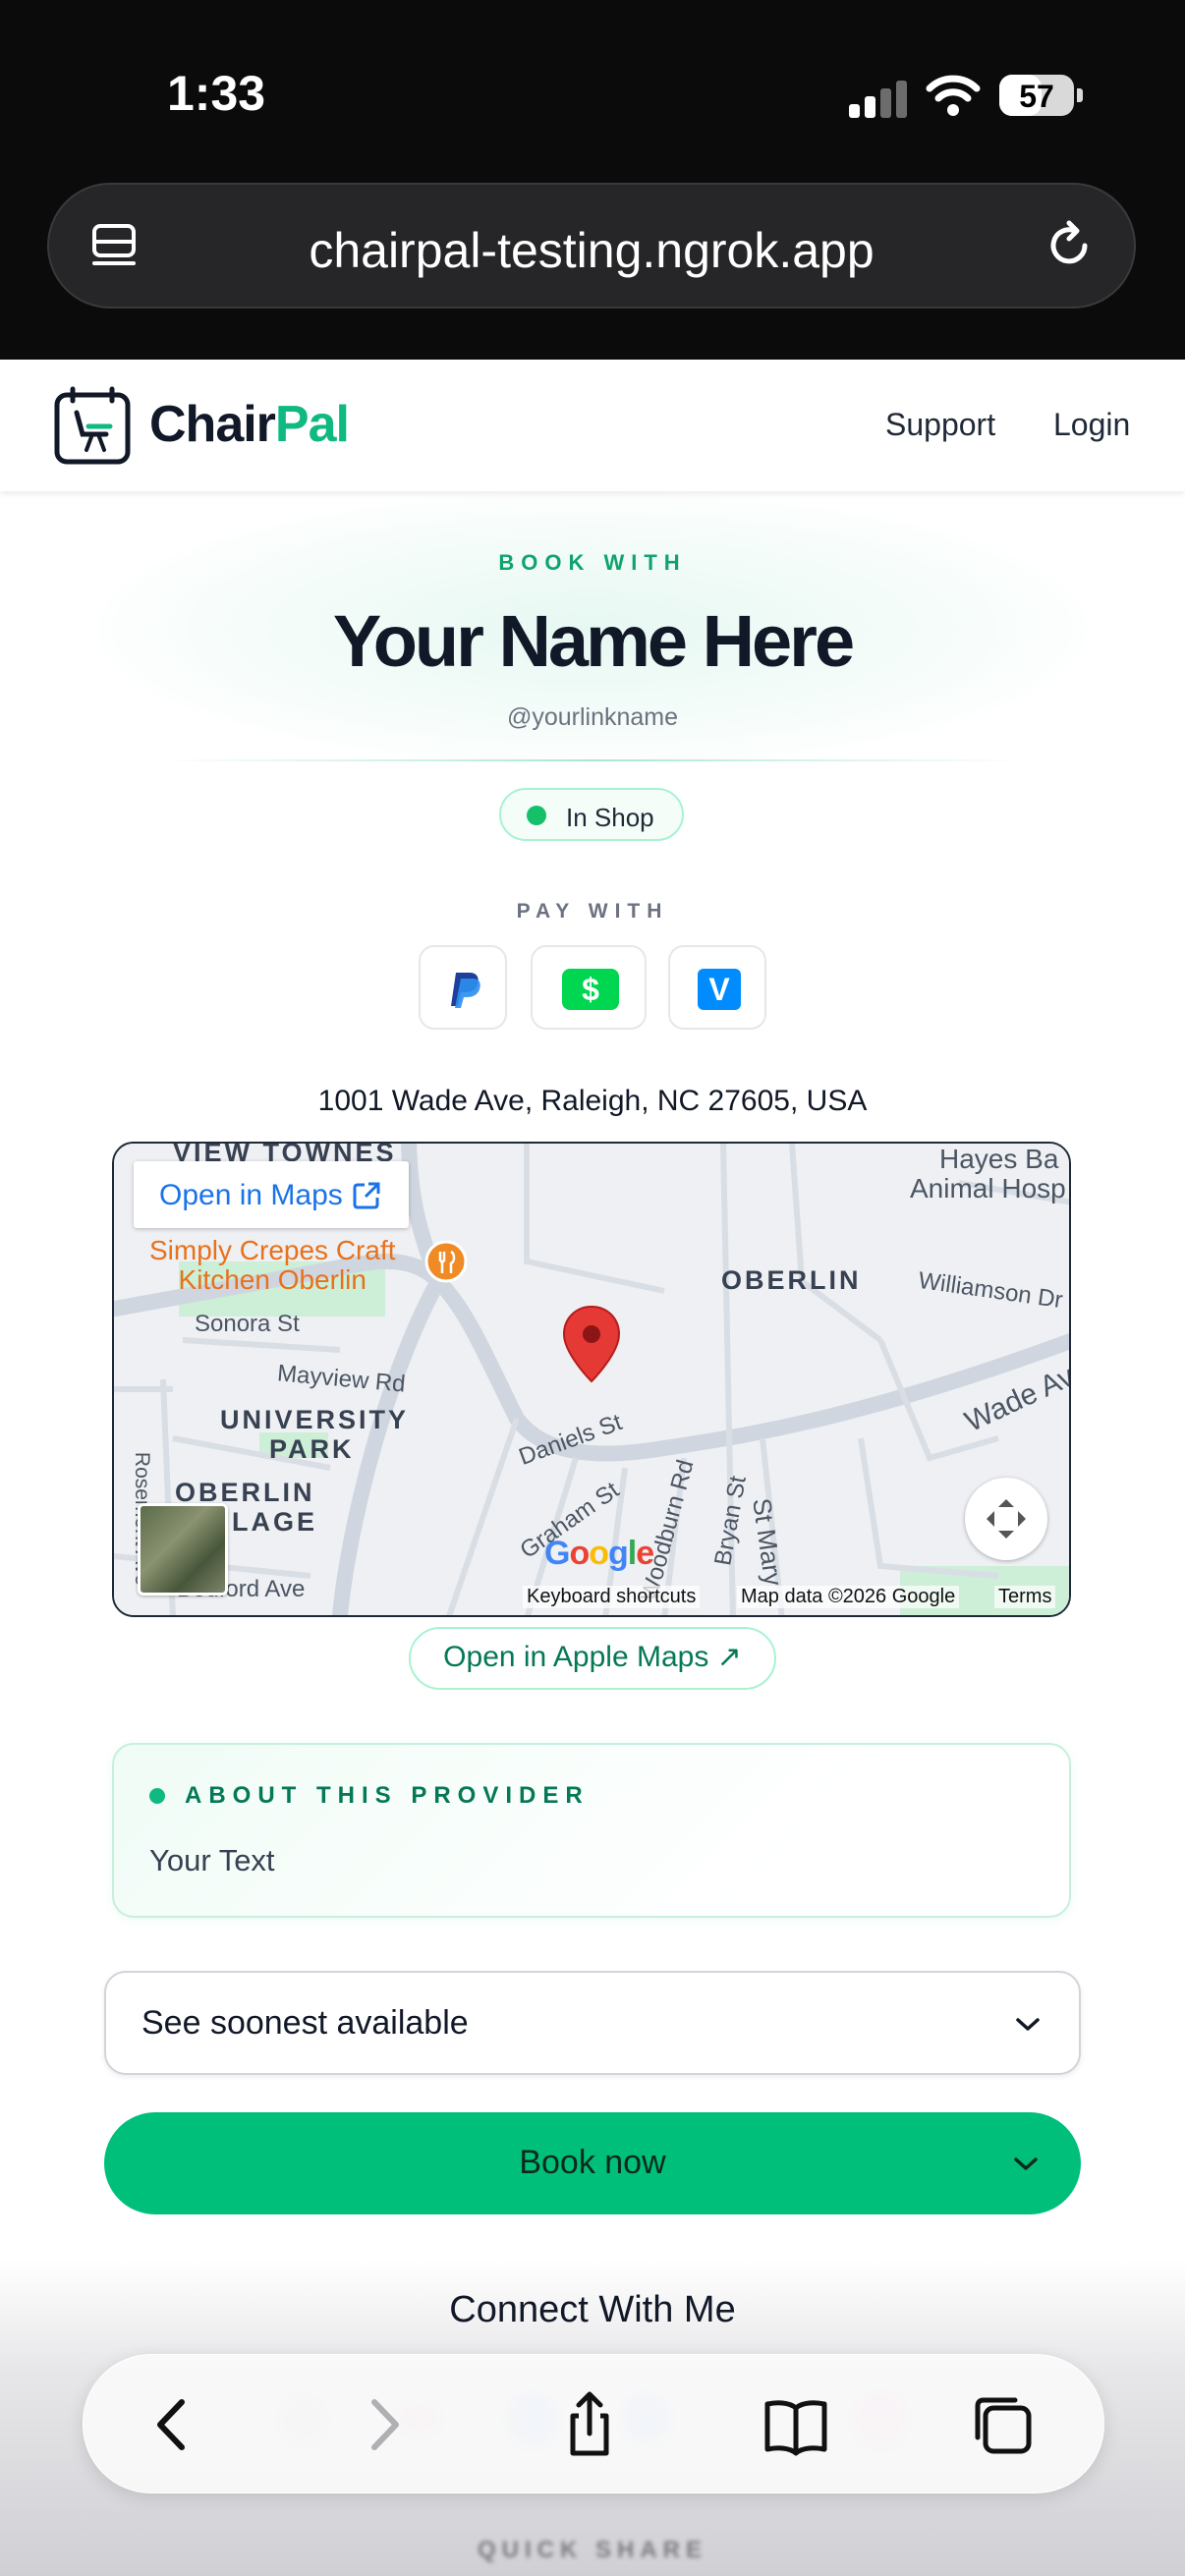 The image size is (1185, 2576). Describe the element at coordinates (275, 1522) in the screenshot. I see `map-label: LAGE` at that location.